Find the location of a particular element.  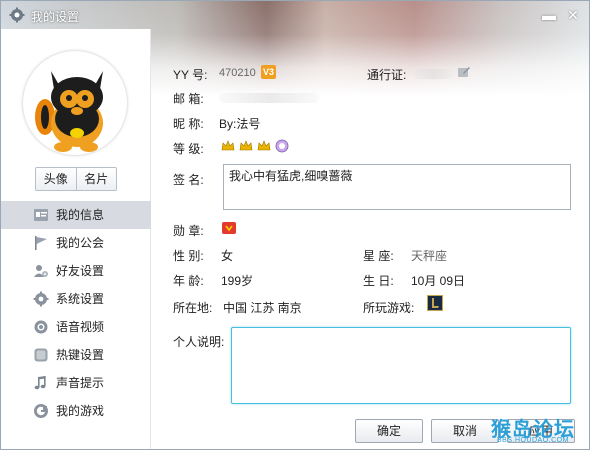

nav-sound-alerts: 声音提示 is located at coordinates (76, 383).